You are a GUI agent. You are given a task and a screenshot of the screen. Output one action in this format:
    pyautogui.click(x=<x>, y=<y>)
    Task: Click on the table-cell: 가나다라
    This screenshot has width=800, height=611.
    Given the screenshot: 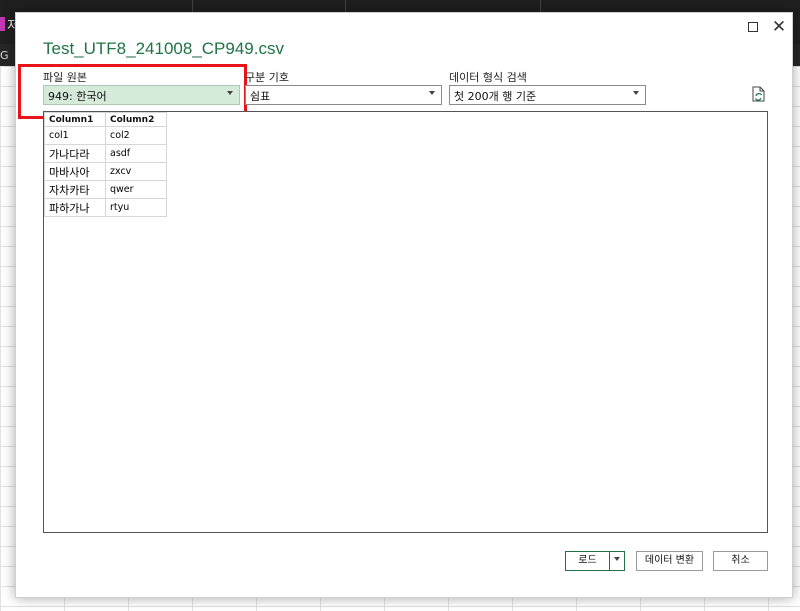 What is the action you would take?
    pyautogui.click(x=75, y=153)
    